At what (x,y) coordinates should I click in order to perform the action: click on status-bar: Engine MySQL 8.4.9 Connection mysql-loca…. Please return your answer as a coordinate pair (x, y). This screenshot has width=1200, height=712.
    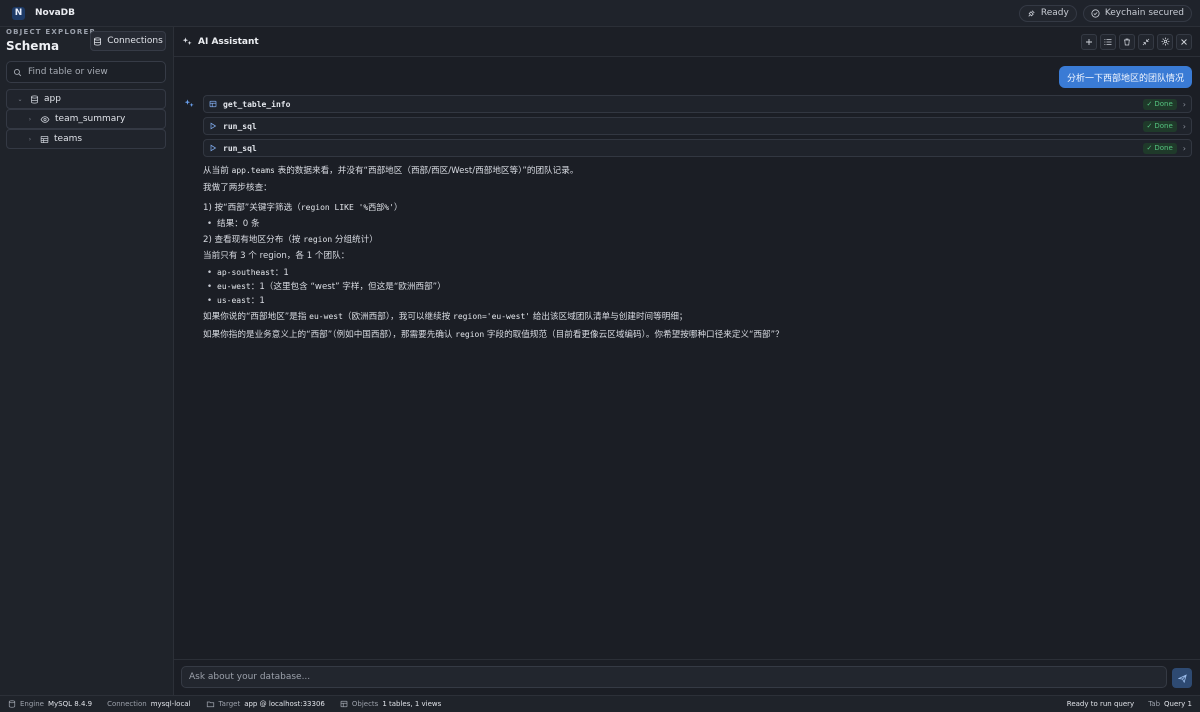
    Looking at the image, I should click on (600, 703).